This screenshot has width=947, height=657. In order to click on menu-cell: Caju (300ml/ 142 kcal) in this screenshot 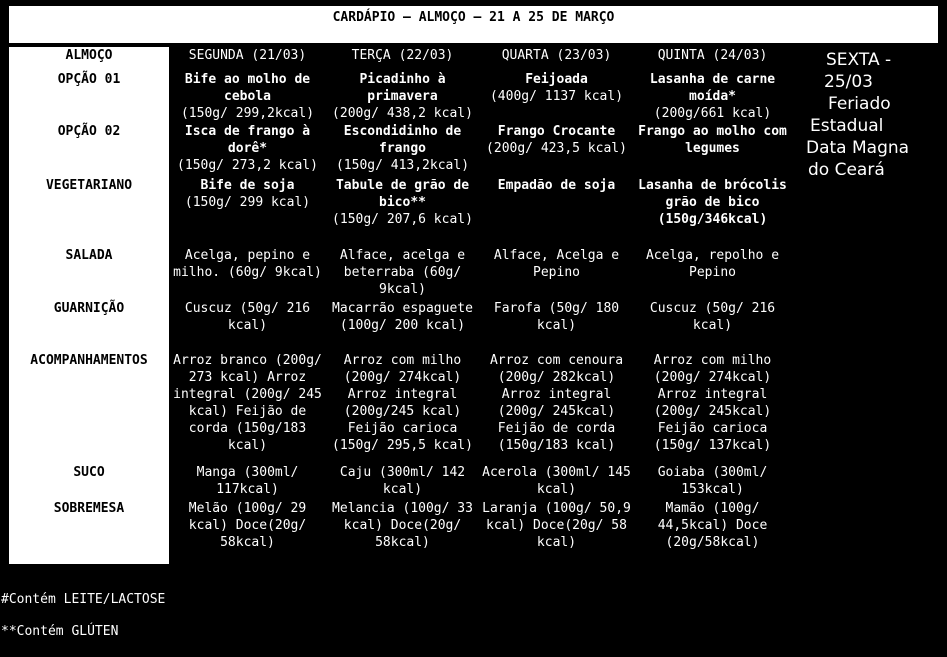, I will do `click(402, 481)`.